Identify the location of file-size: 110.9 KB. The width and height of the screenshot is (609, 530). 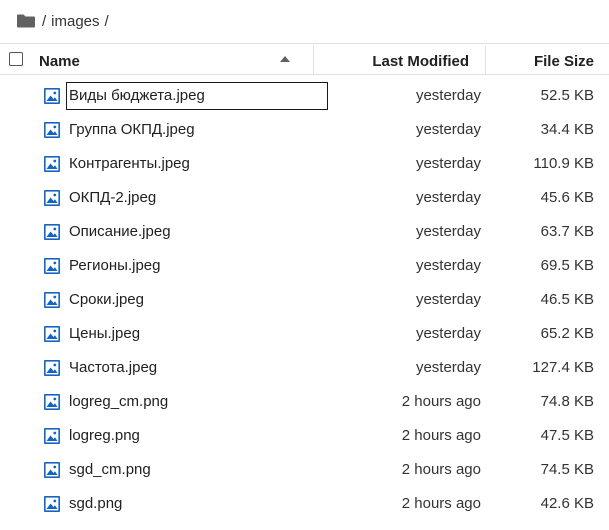
(563, 163).